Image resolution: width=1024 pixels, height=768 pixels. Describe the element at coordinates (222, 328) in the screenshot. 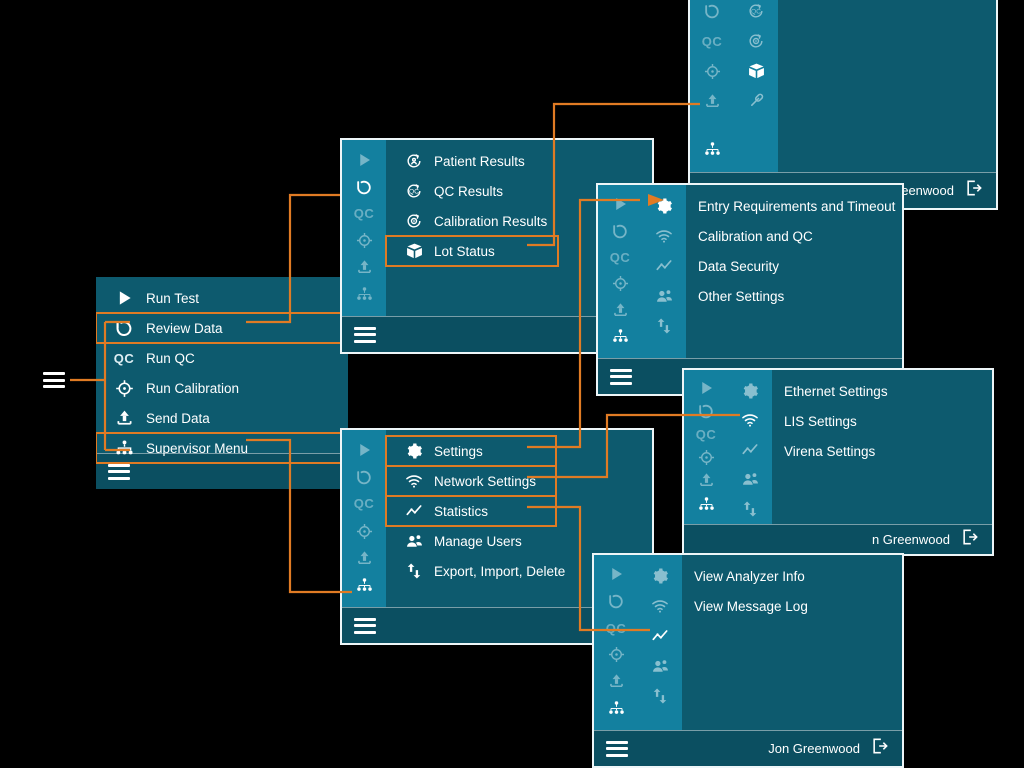

I see `menu-item-review-data: Review Data` at that location.